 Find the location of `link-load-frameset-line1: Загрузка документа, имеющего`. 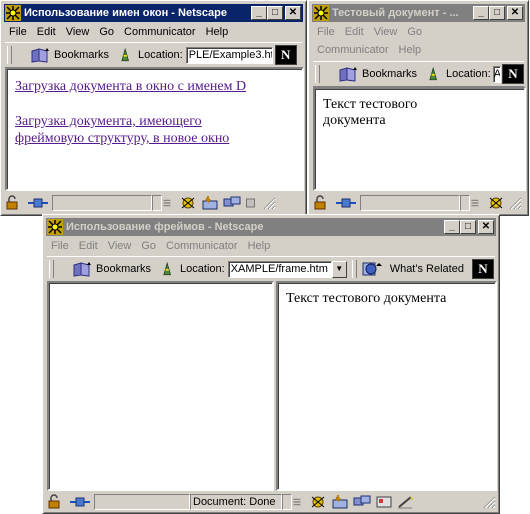

link-load-frameset-line1: Загрузка документа, имеющего is located at coordinates (108, 121).